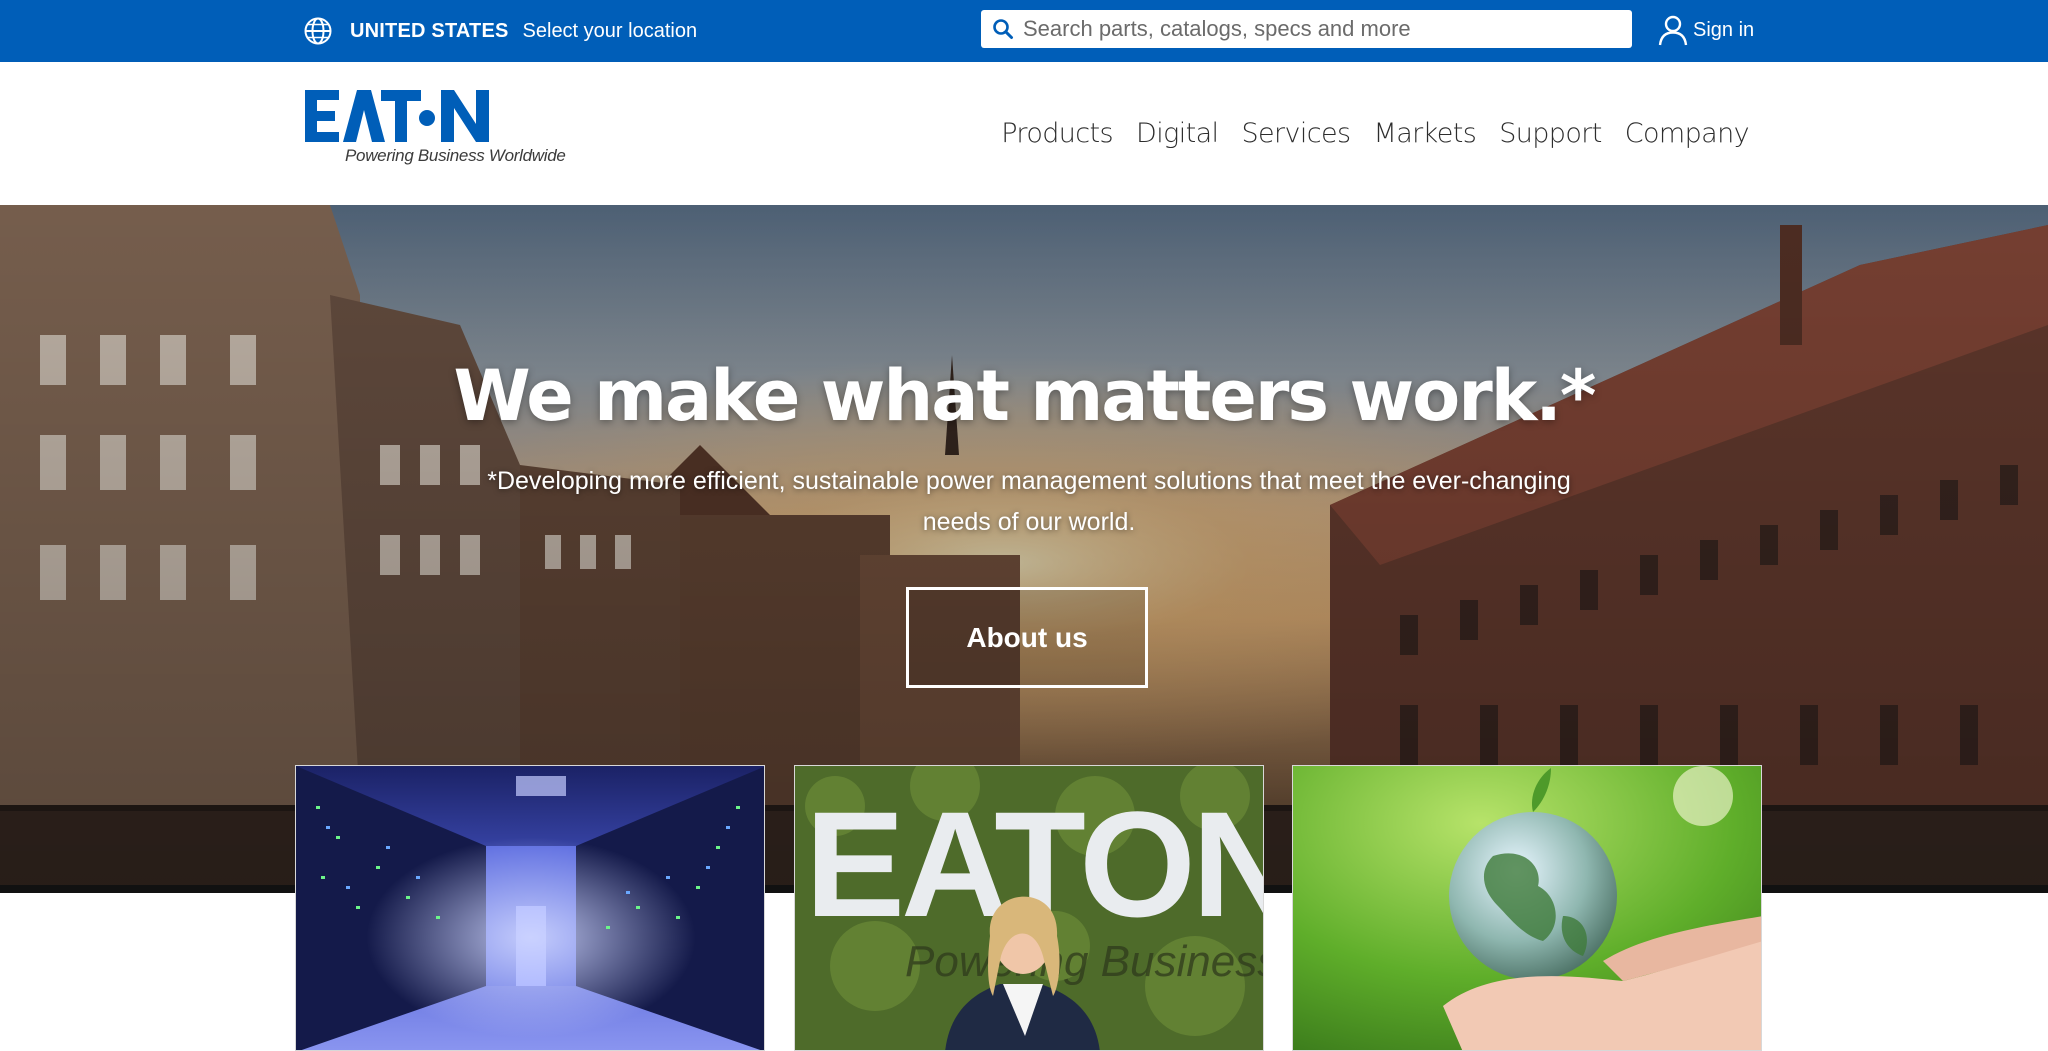 Image resolution: width=2048 pixels, height=1051 pixels. What do you see at coordinates (1673, 30) in the screenshot?
I see `user-icon` at bounding box center [1673, 30].